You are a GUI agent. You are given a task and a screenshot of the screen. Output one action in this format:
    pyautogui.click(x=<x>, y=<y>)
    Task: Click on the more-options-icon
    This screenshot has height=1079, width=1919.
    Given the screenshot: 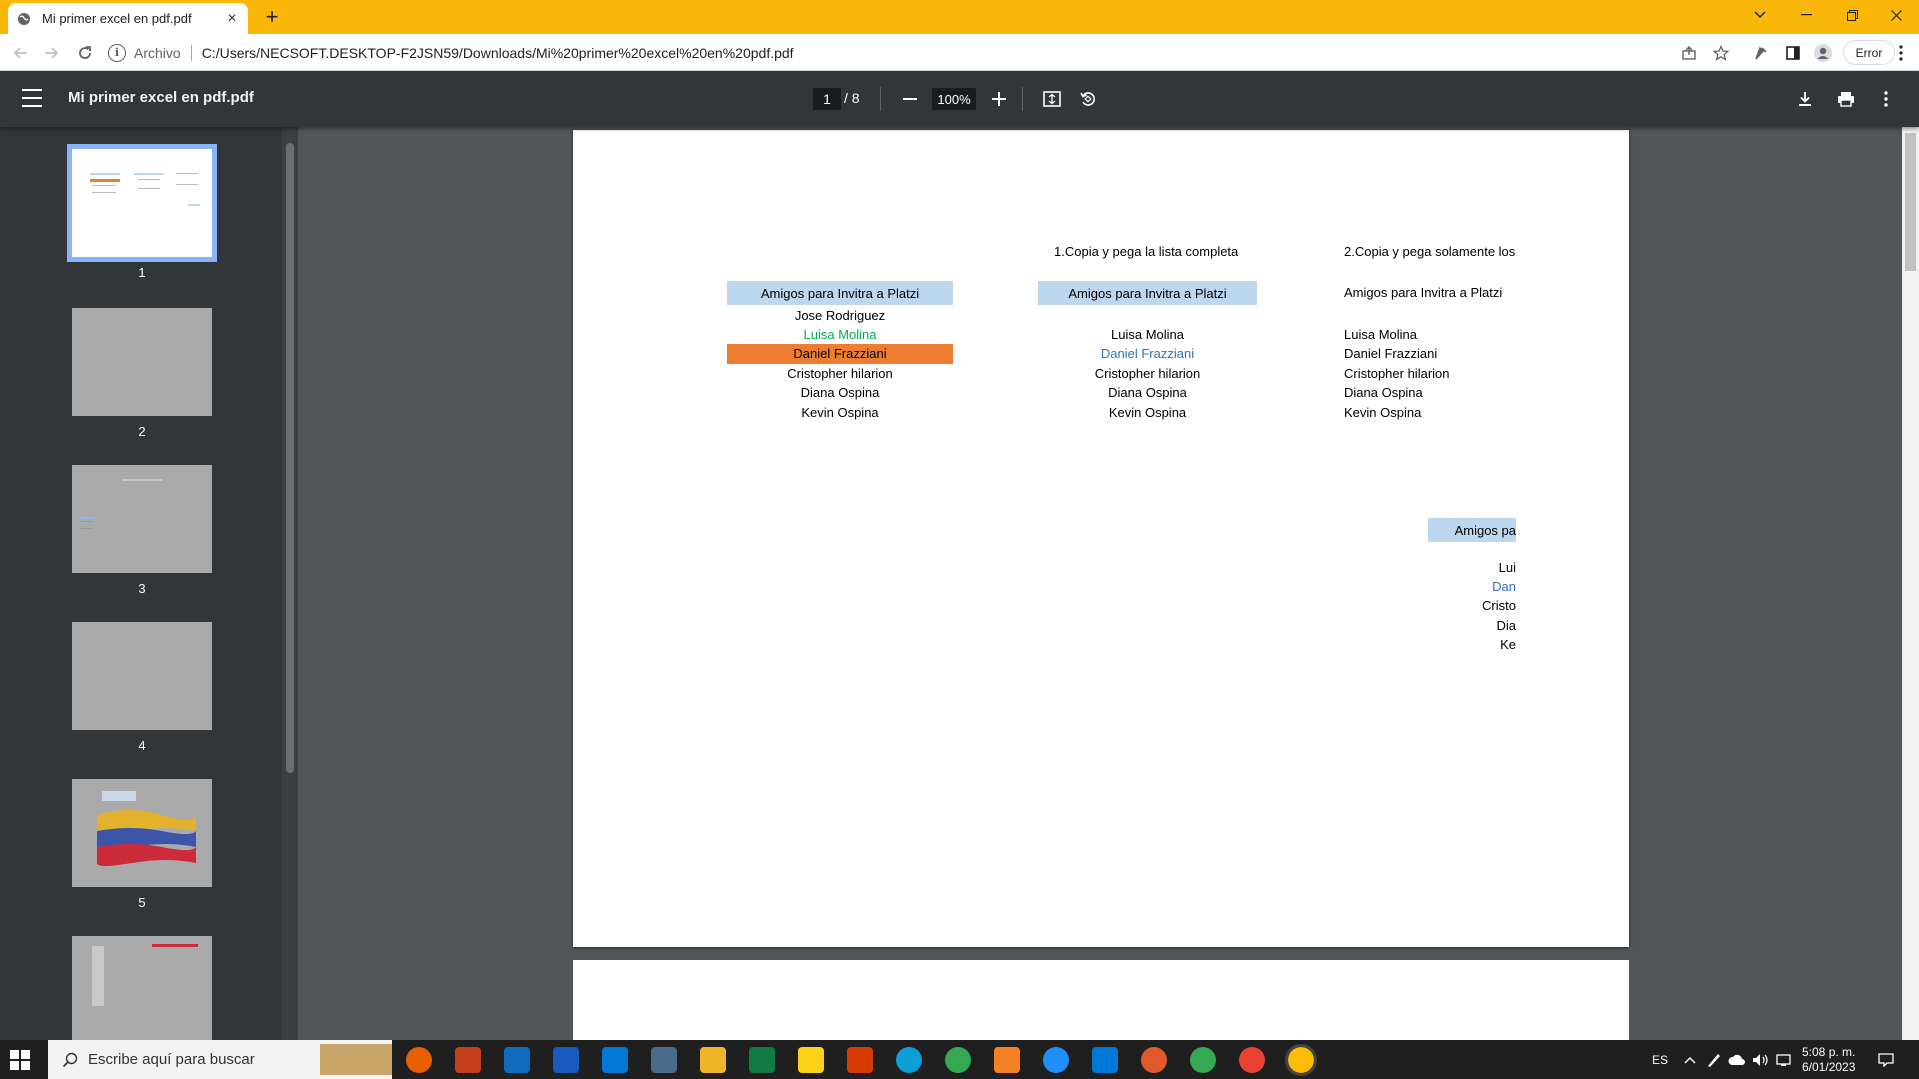 What is the action you would take?
    pyautogui.click(x=1886, y=99)
    